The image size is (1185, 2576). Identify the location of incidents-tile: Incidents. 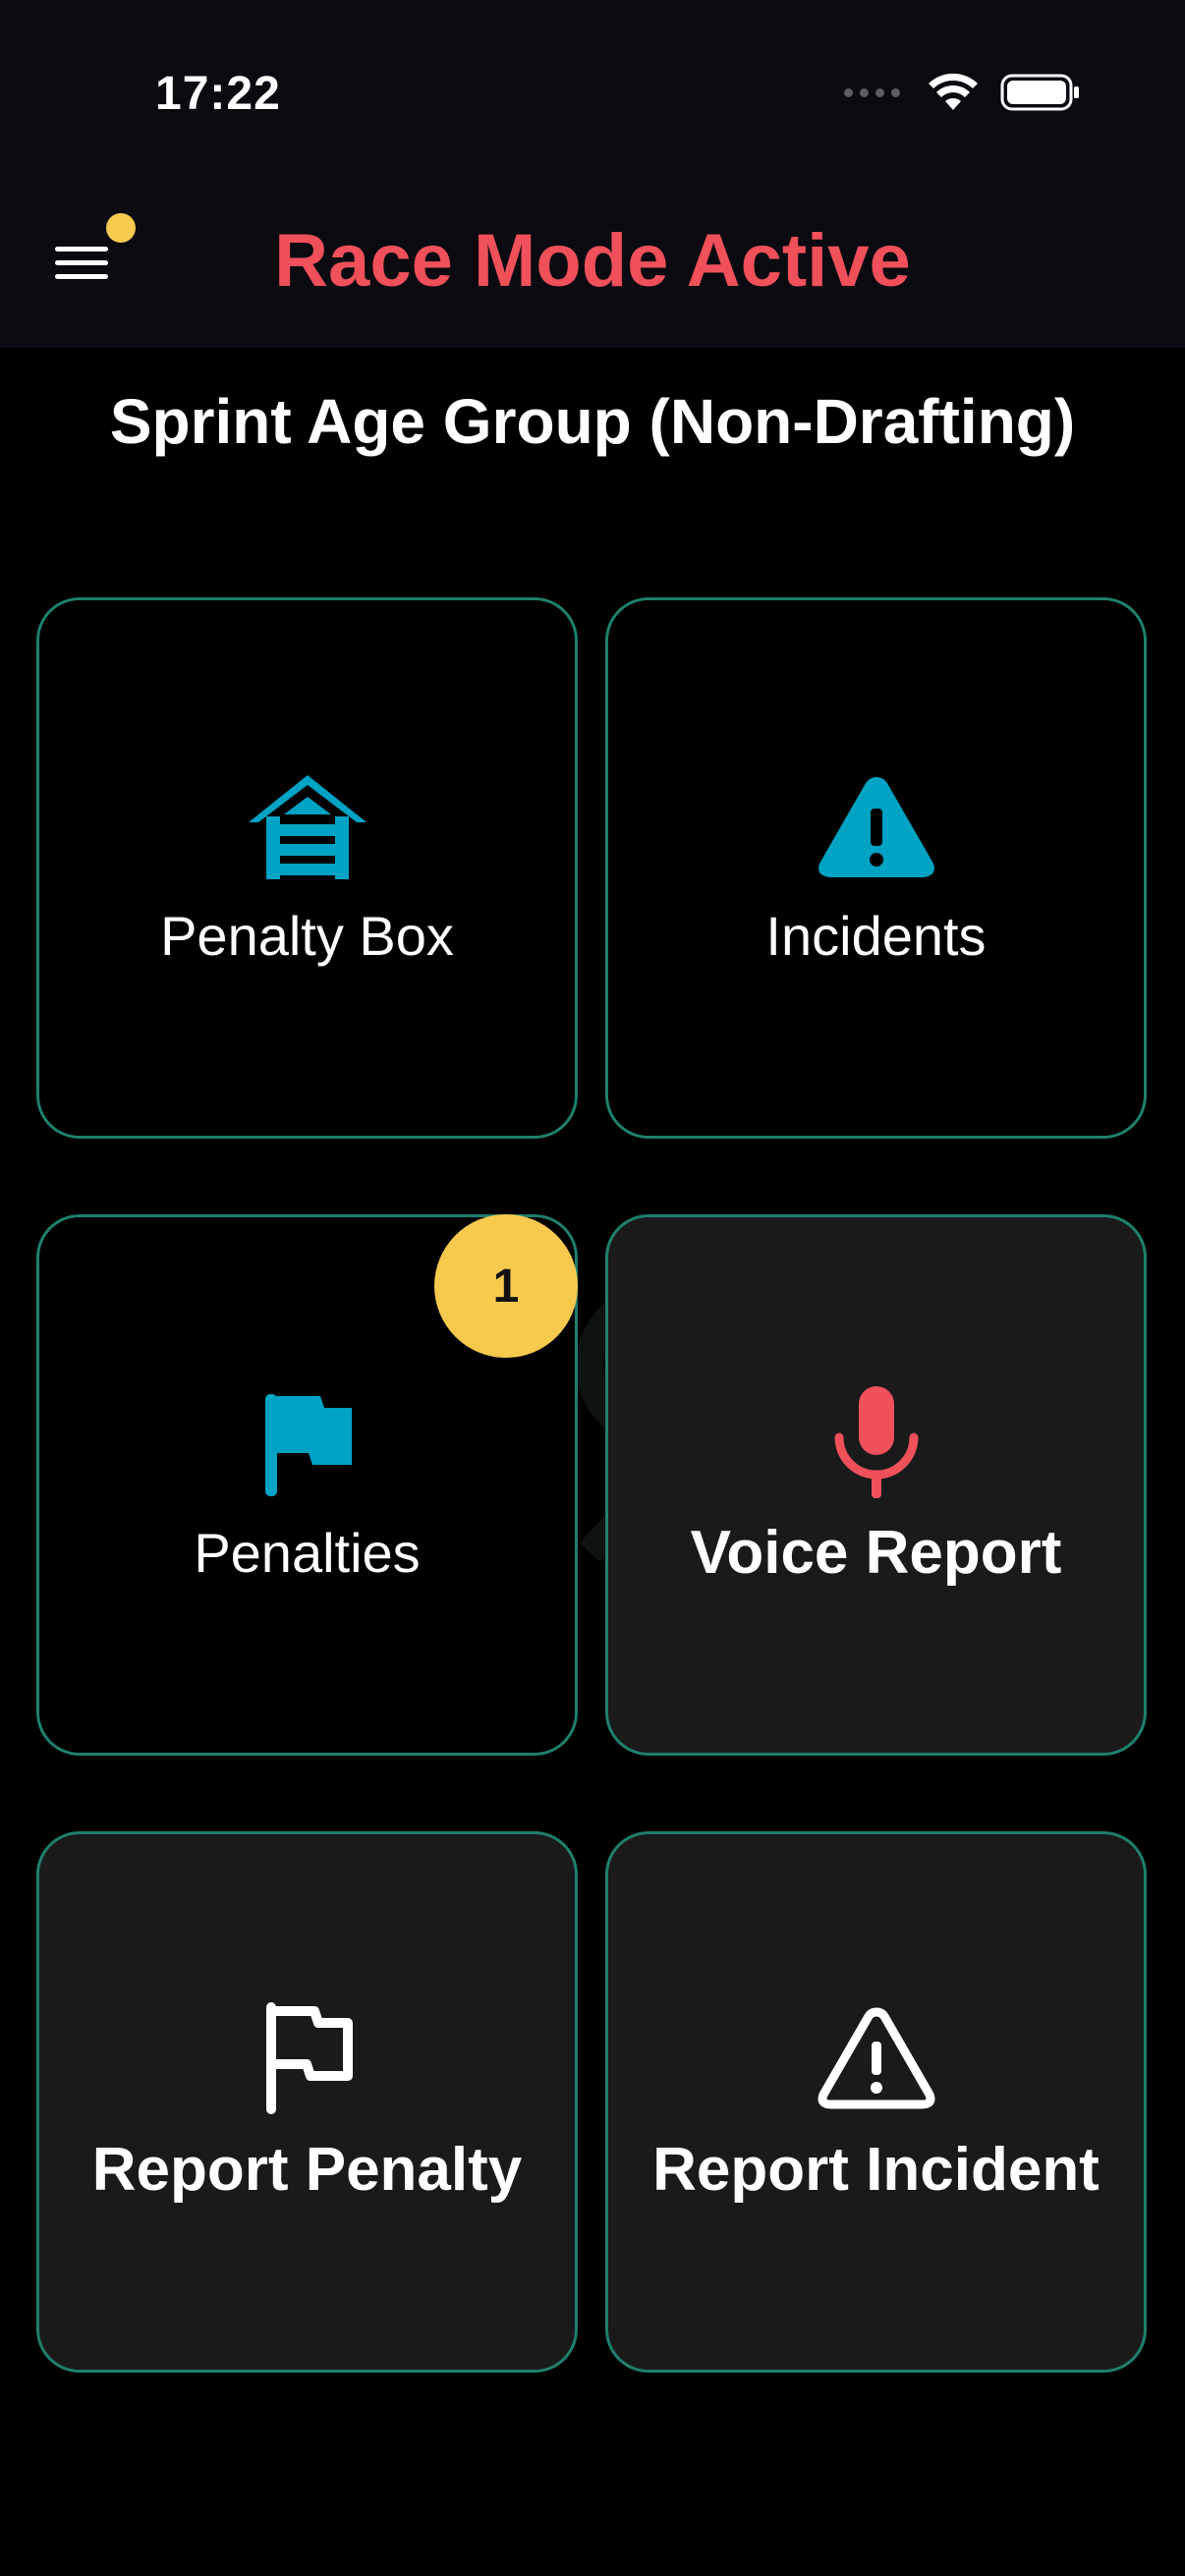
(876, 868).